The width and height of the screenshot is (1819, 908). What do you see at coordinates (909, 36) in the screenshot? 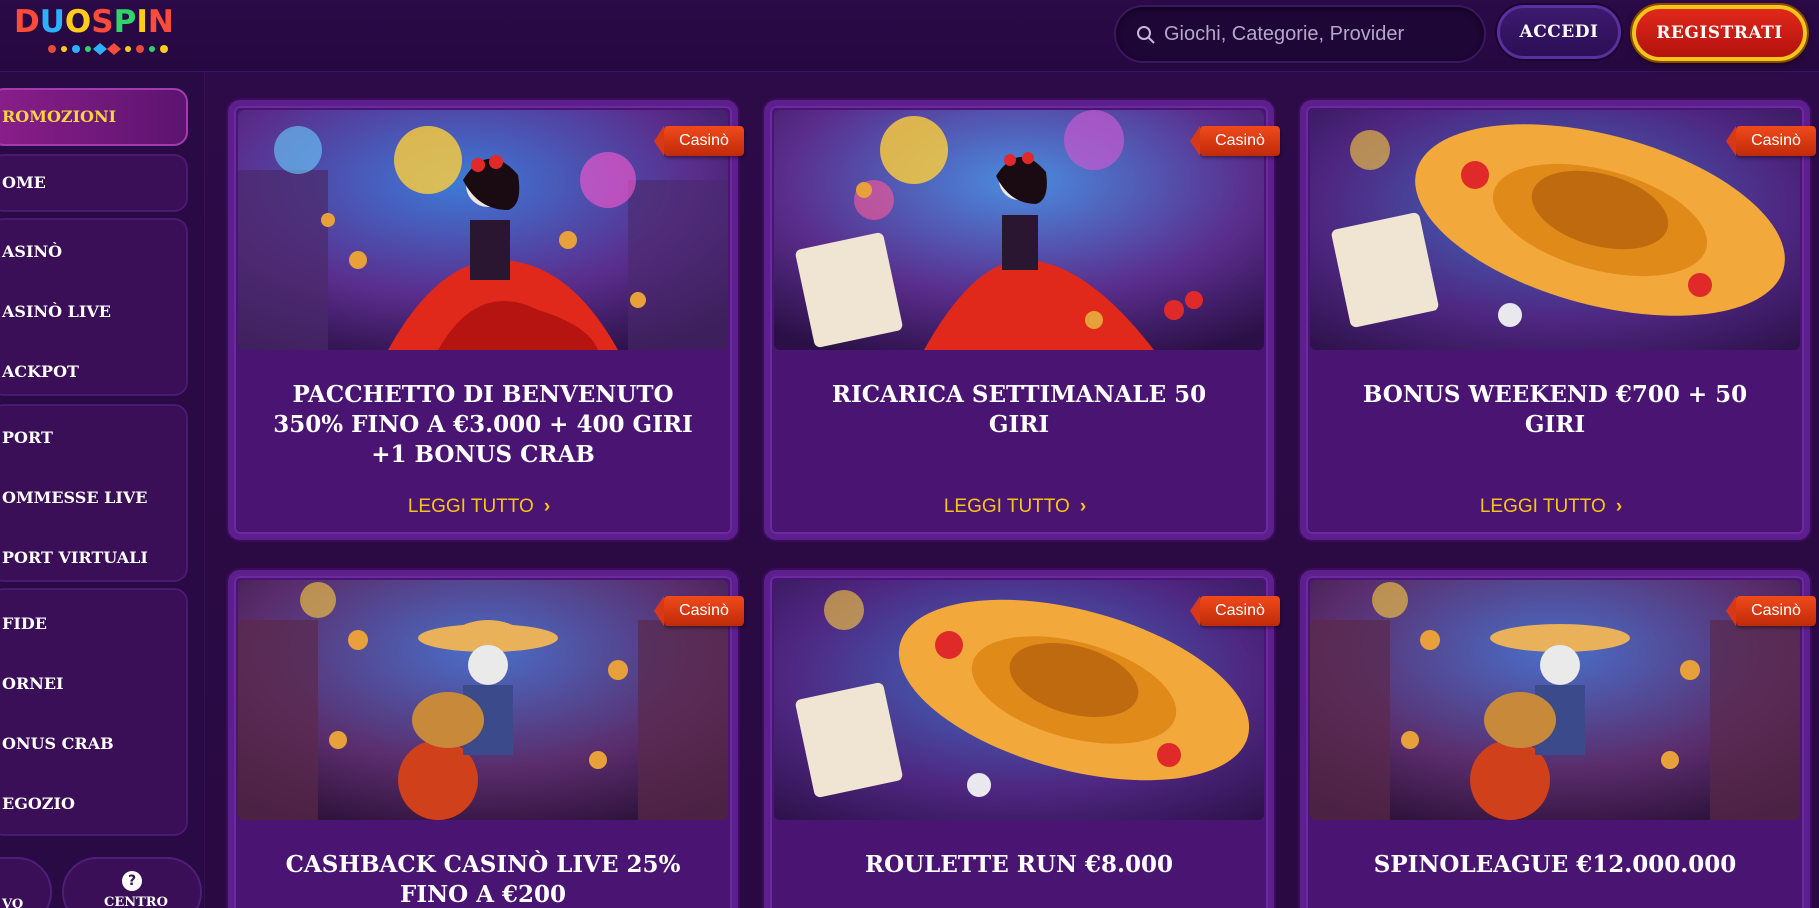
I see `top-header: DUOSPIN ACCEDI REGISTRATI` at bounding box center [909, 36].